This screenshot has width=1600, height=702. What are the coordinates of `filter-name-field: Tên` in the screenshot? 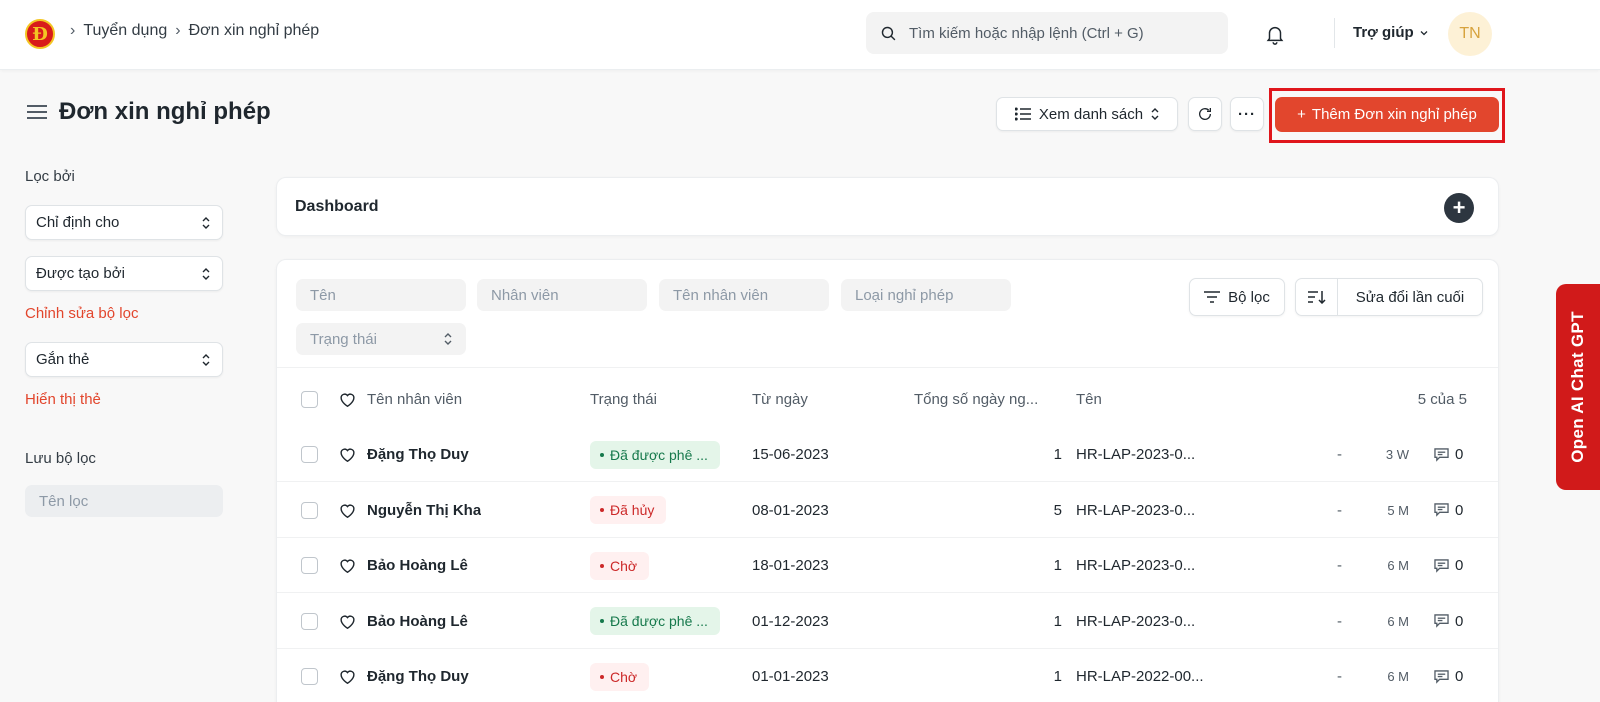 It's located at (381, 295).